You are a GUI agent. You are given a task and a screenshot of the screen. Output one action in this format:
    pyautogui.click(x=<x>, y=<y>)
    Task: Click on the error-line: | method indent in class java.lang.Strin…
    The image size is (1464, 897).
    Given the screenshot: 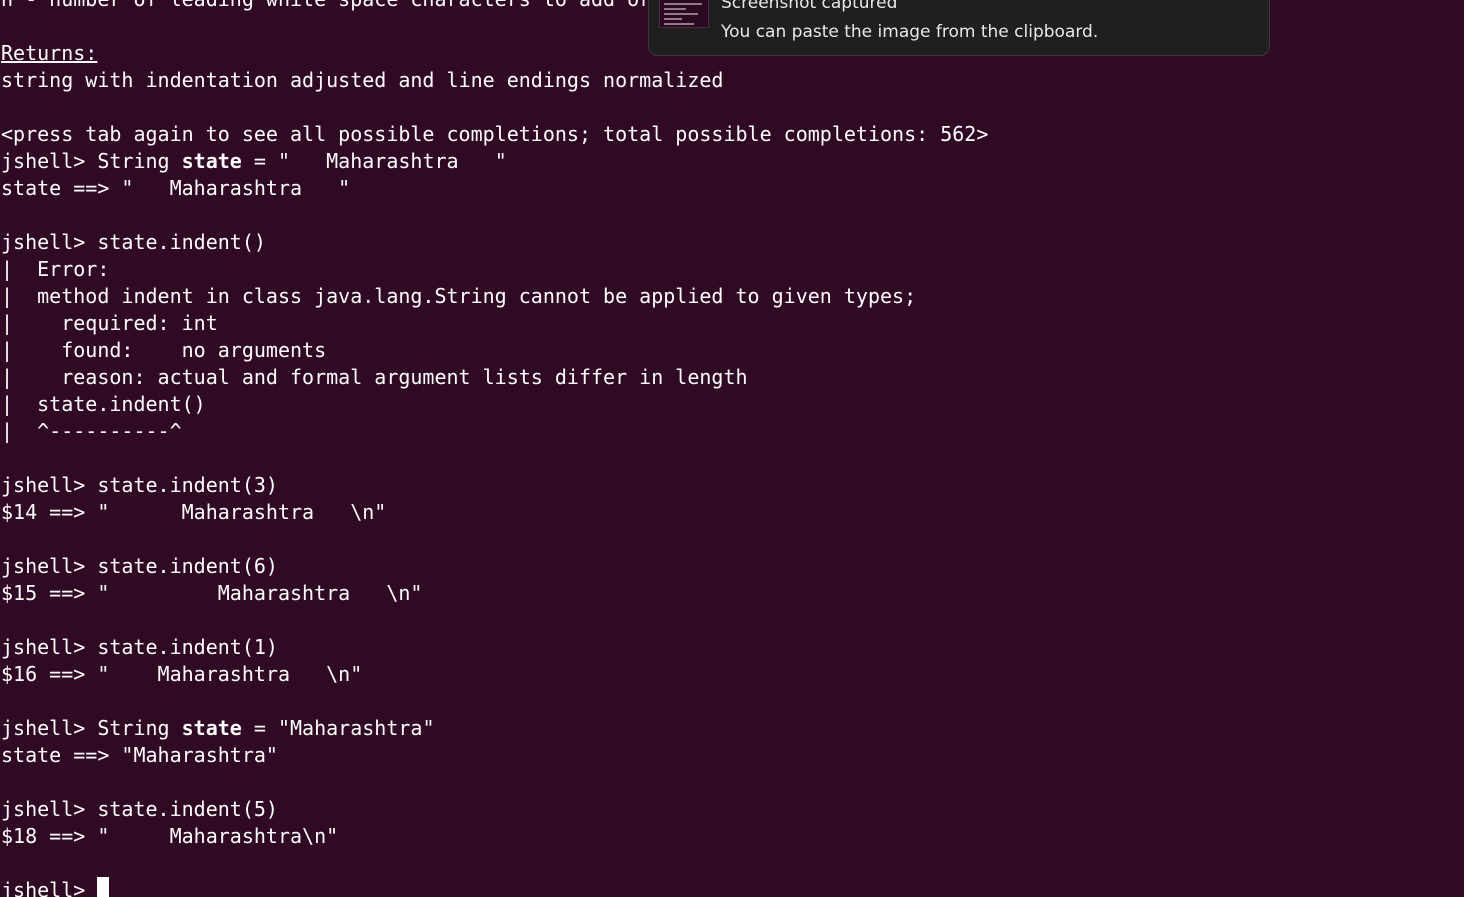 What is the action you would take?
    pyautogui.click(x=458, y=296)
    